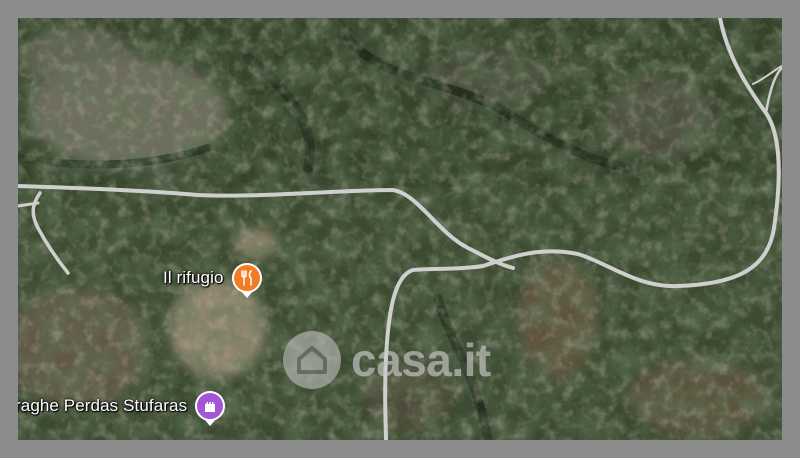 Image resolution: width=800 pixels, height=458 pixels. Describe the element at coordinates (102, 406) in the screenshot. I see `poi-label: raghe Perdas Stufaras` at that location.